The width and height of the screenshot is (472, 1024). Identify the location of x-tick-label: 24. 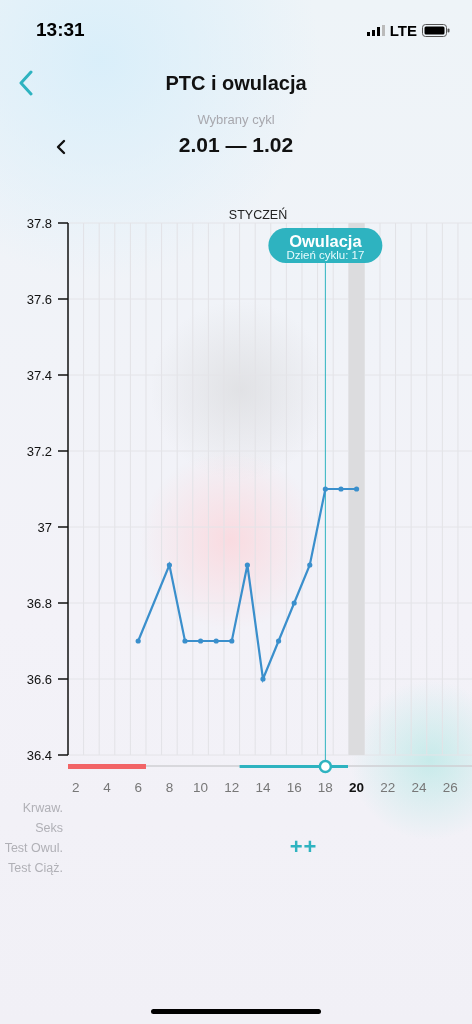
(419, 787).